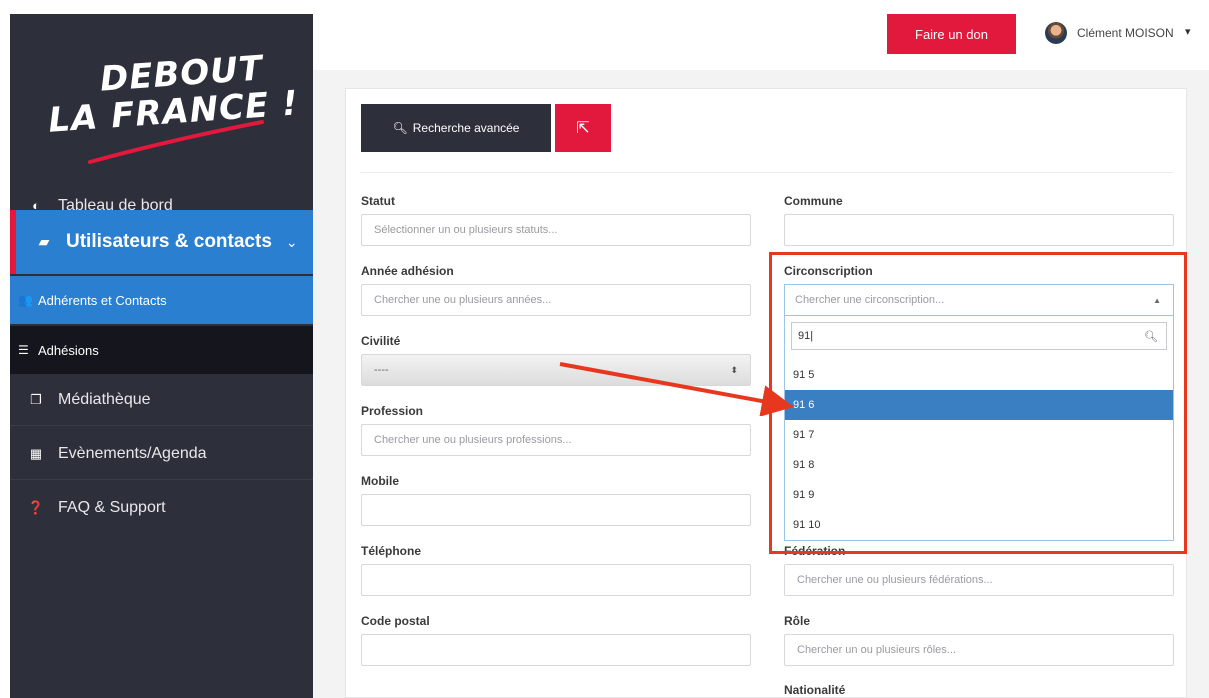 Image resolution: width=1209 pixels, height=698 pixels. What do you see at coordinates (36, 399) in the screenshot?
I see `images-icon: ❐` at bounding box center [36, 399].